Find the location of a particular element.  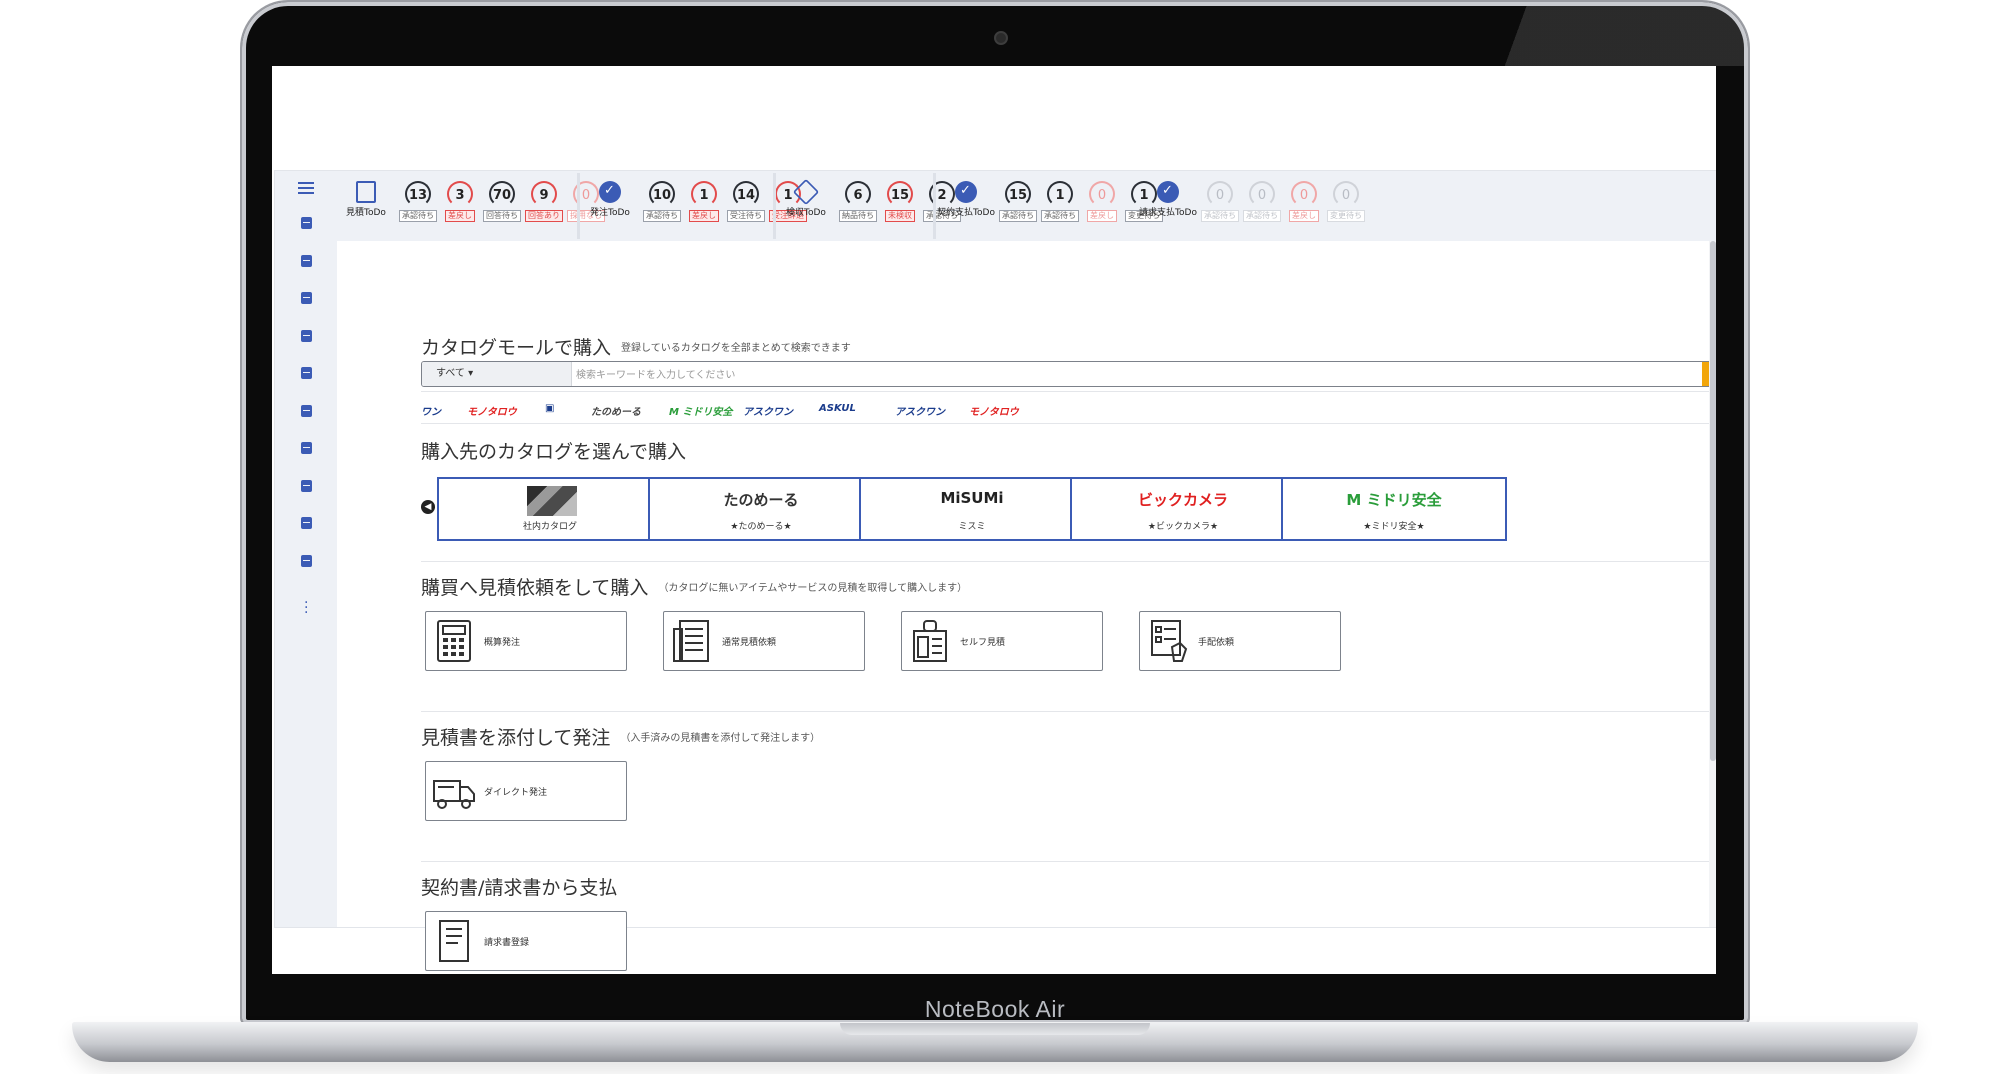

action-button: 請求書登録 is located at coordinates (526, 941).